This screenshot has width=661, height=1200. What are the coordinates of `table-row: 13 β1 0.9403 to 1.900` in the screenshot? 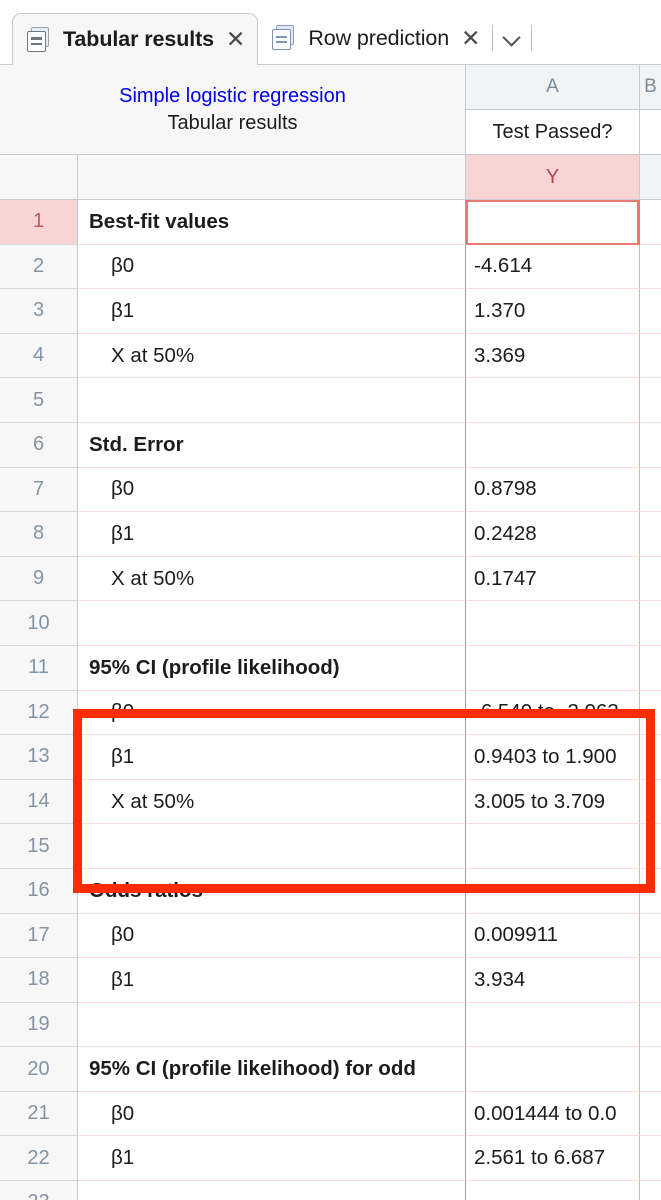 It's located at (330, 757).